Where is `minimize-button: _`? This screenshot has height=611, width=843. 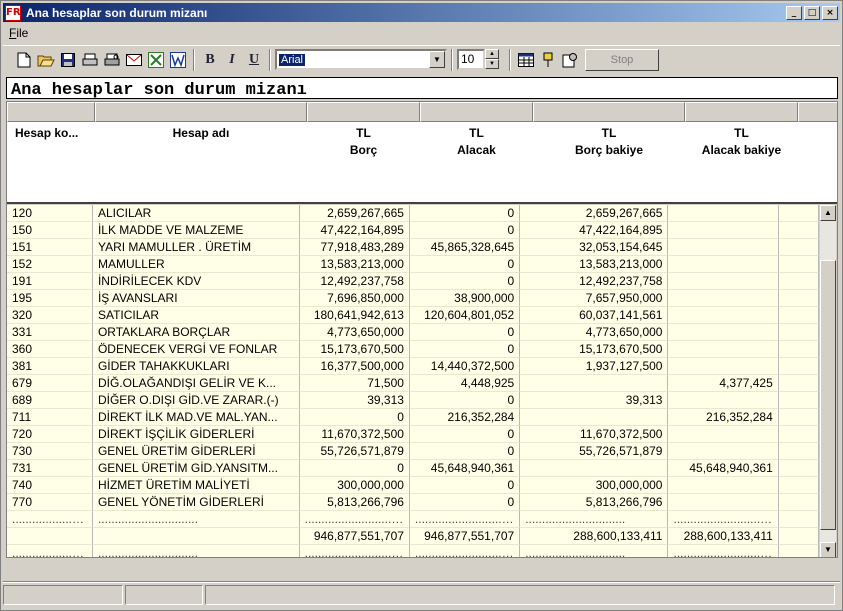
minimize-button: _ is located at coordinates (794, 12).